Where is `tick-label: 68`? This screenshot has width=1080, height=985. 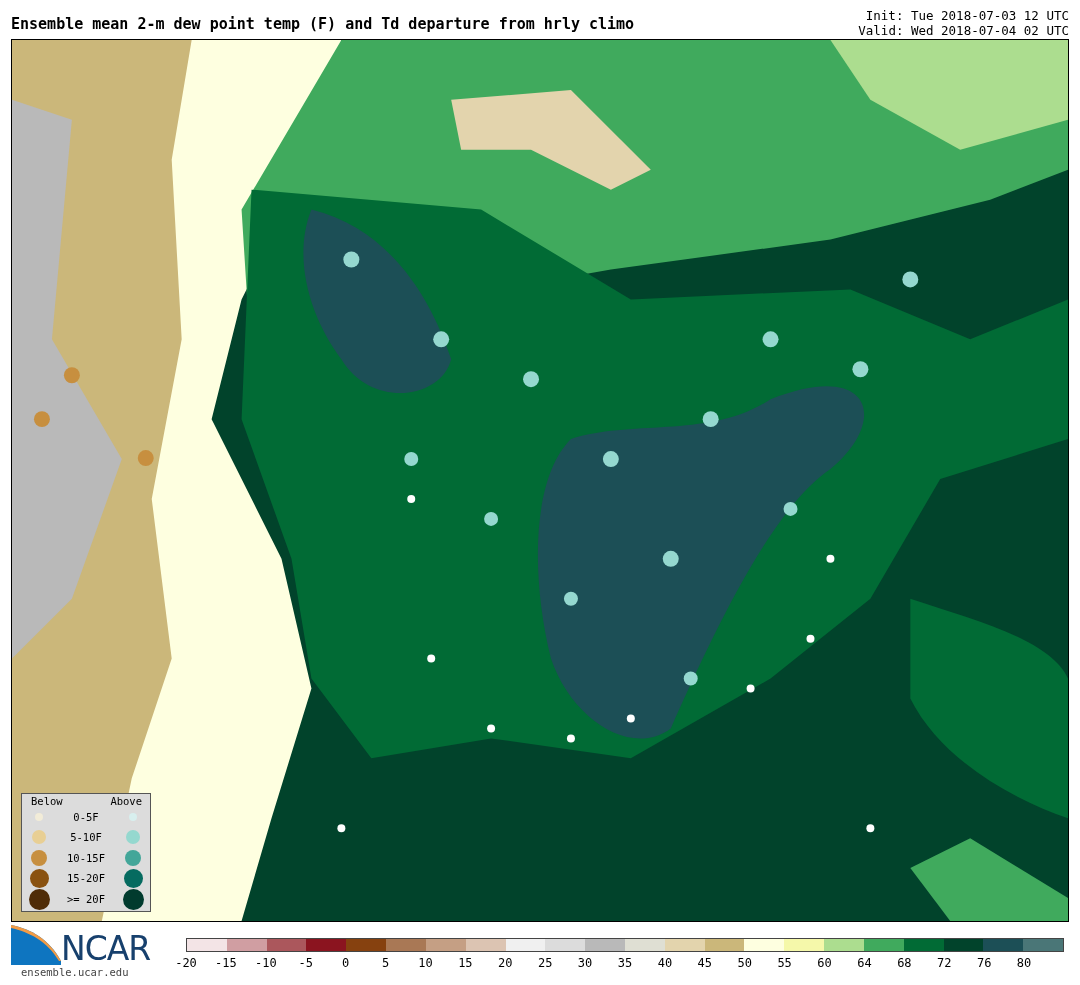 tick-label: 68 is located at coordinates (904, 963).